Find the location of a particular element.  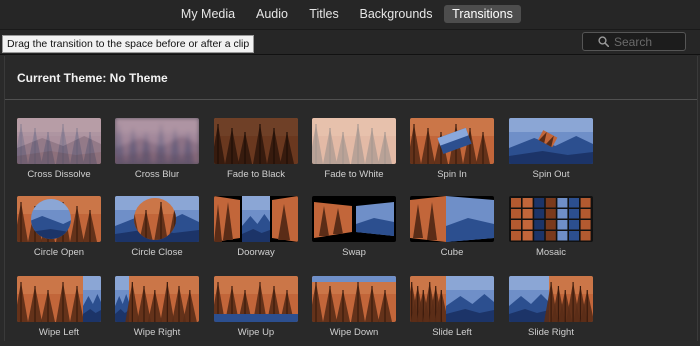

transition-item-slide-right: Slide Right is located at coordinates (551, 311).